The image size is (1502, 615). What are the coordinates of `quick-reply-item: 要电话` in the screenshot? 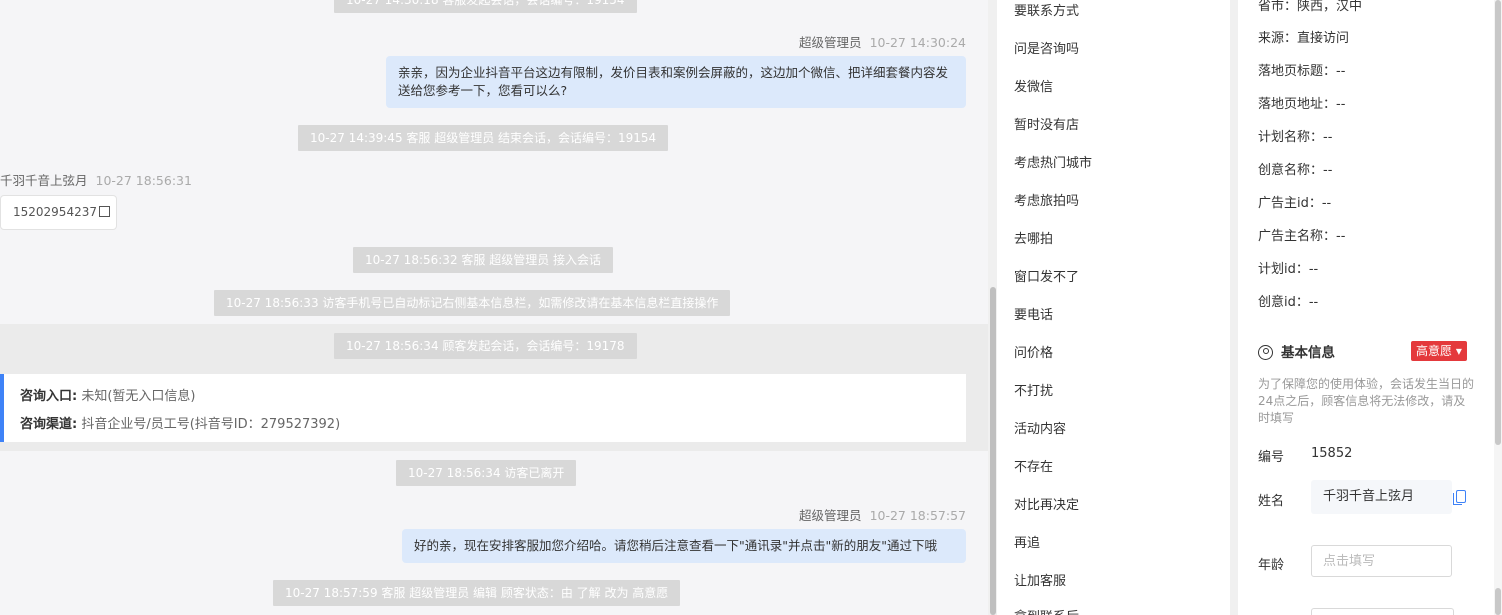 It's located at (1033, 313).